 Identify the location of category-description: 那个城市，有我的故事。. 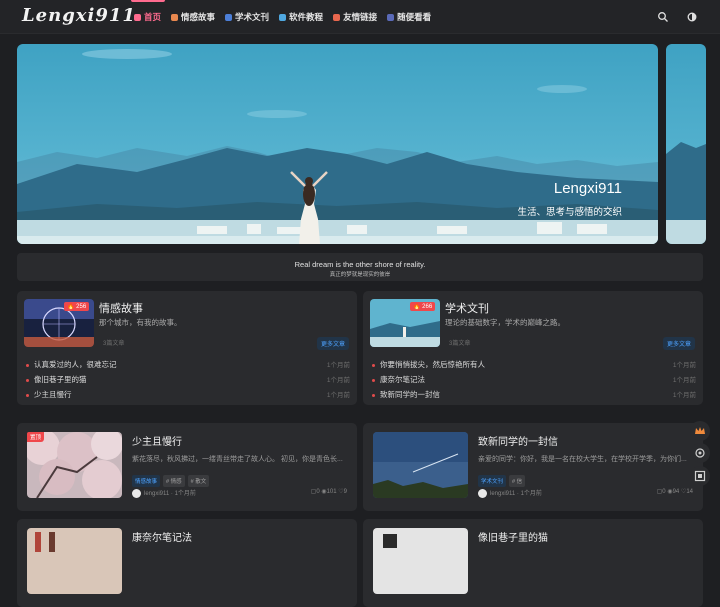
(140, 322).